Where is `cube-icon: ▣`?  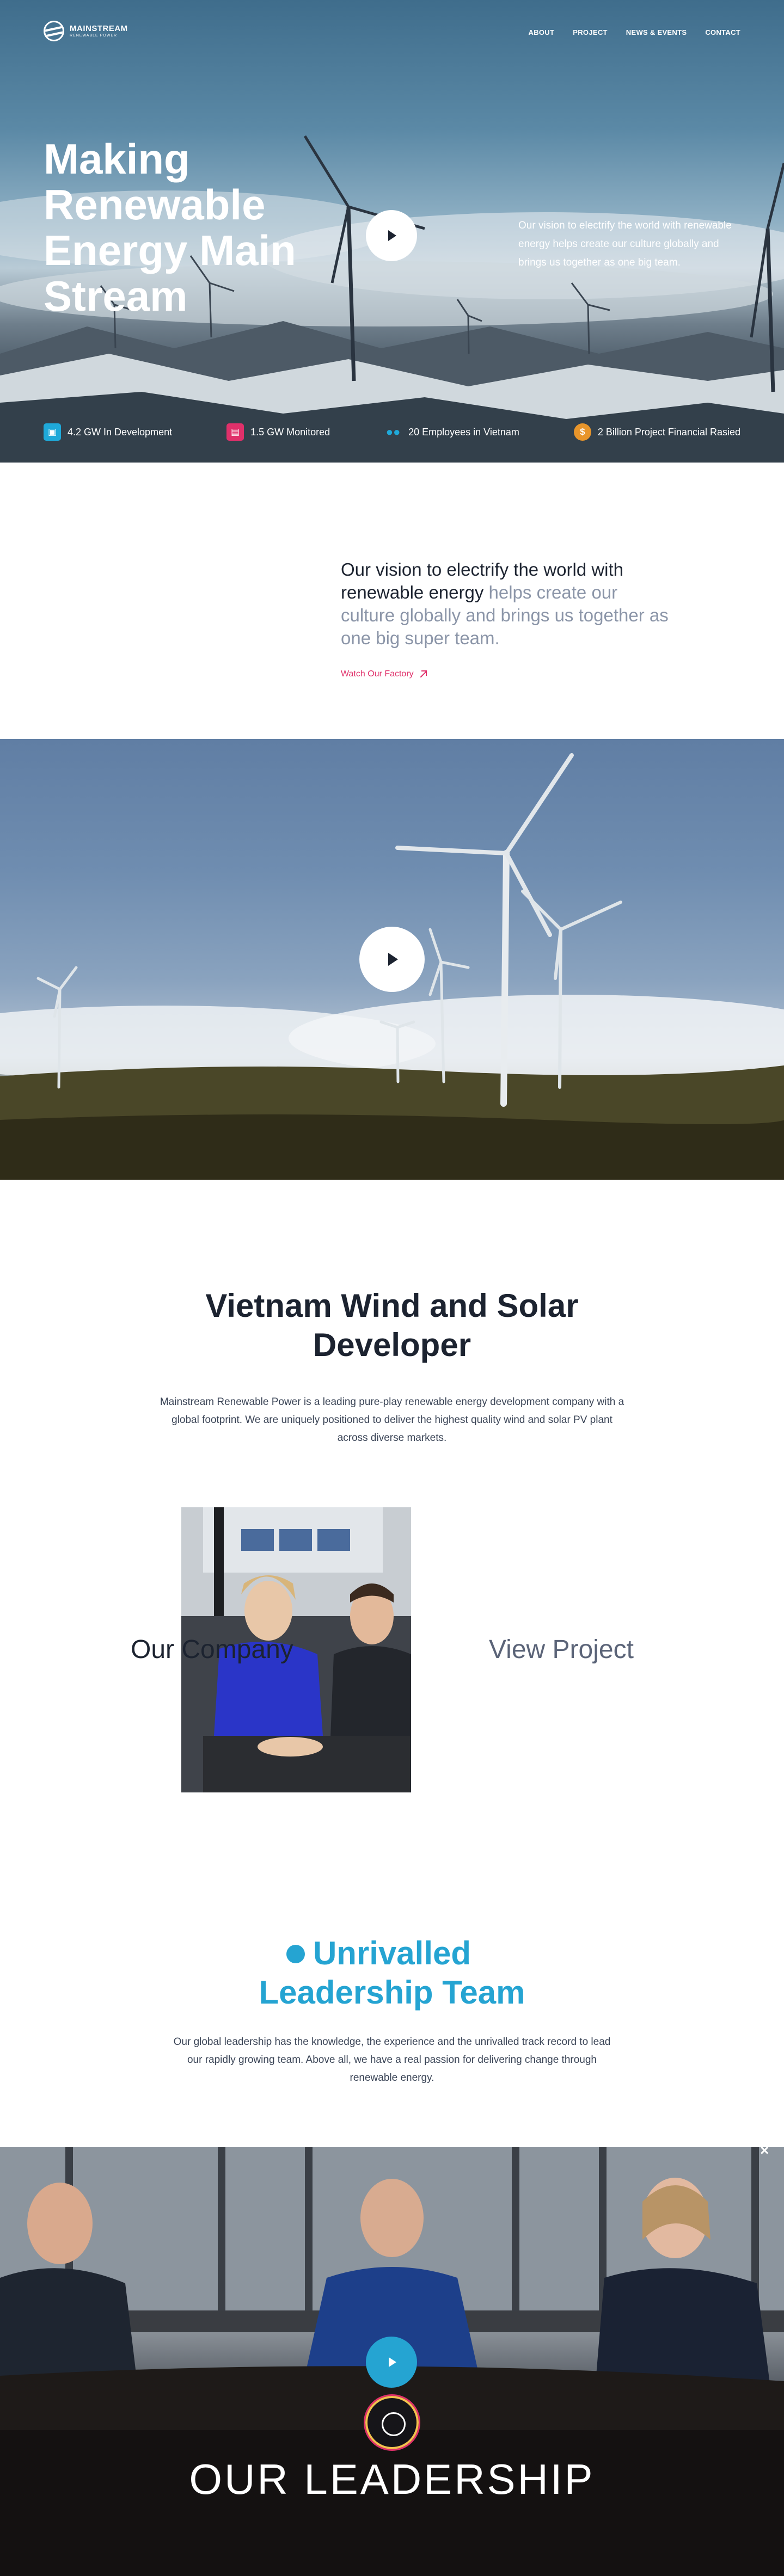 cube-icon: ▣ is located at coordinates (52, 432).